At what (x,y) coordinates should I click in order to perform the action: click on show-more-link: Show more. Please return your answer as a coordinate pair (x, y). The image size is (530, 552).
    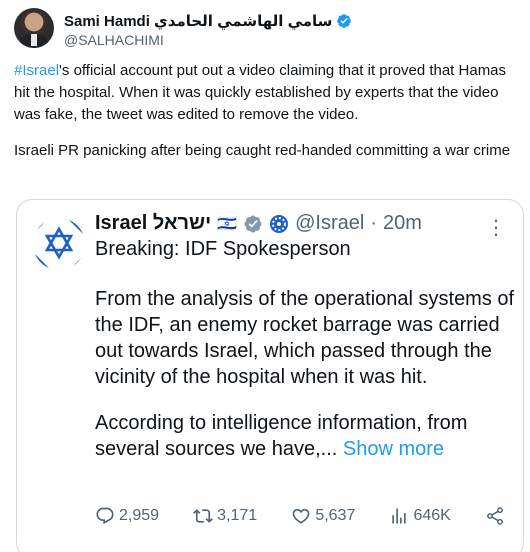
    Looking at the image, I should click on (393, 449).